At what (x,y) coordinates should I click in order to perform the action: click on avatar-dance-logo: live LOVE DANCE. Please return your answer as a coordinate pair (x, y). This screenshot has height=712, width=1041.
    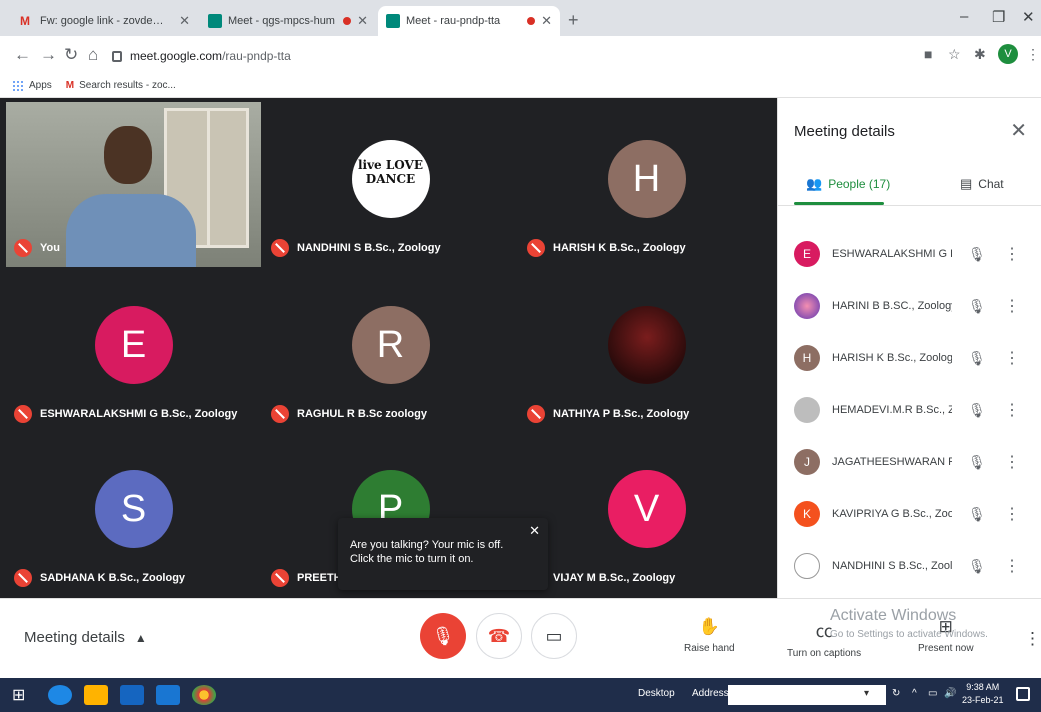
    Looking at the image, I should click on (390, 178).